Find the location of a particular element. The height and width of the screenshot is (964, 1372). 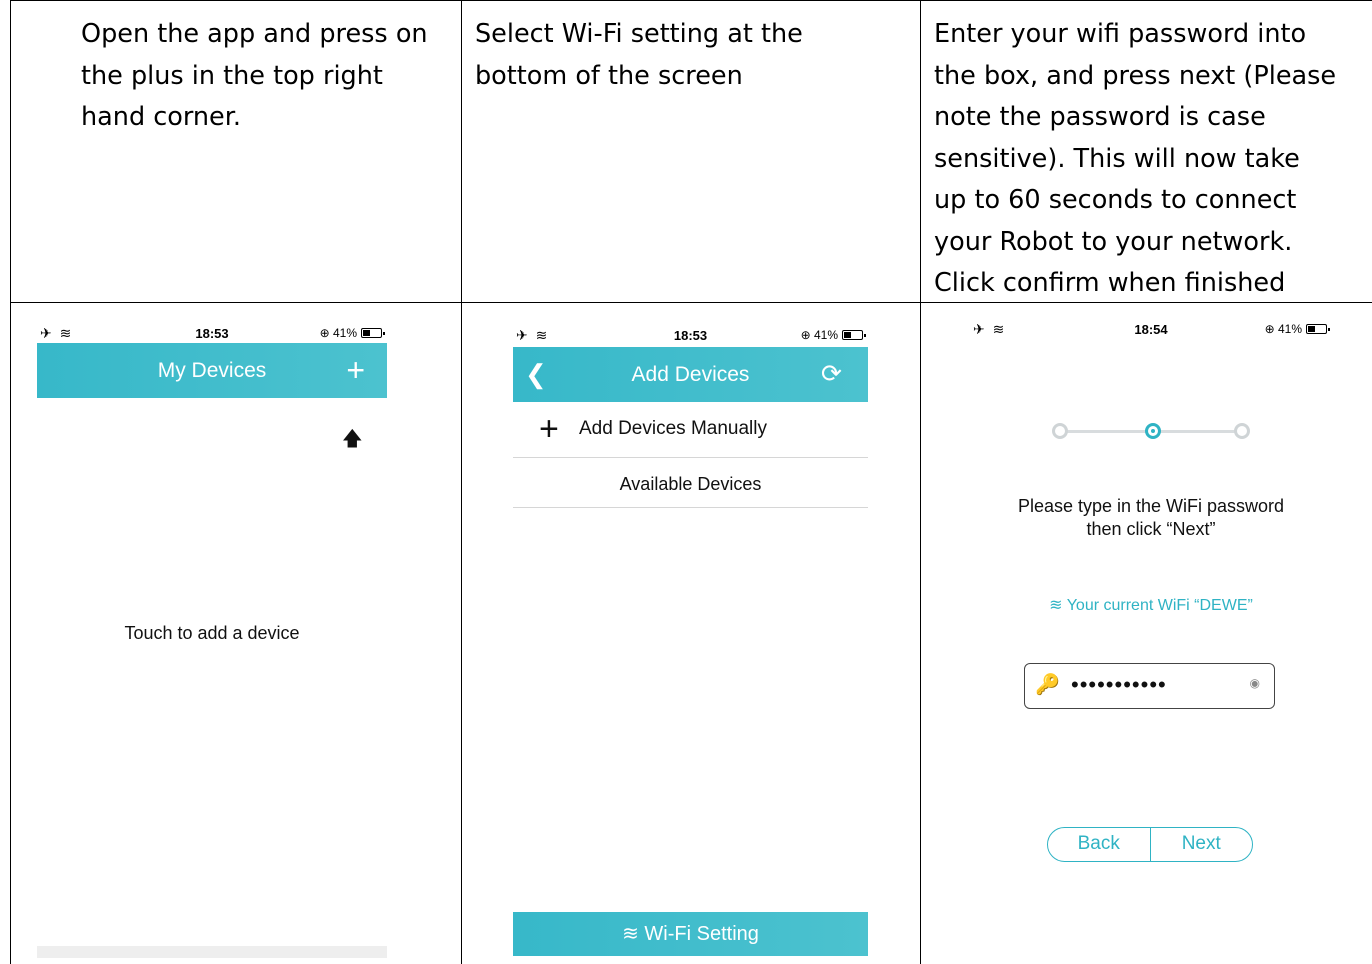

table-border-col2 is located at coordinates (461, 482).